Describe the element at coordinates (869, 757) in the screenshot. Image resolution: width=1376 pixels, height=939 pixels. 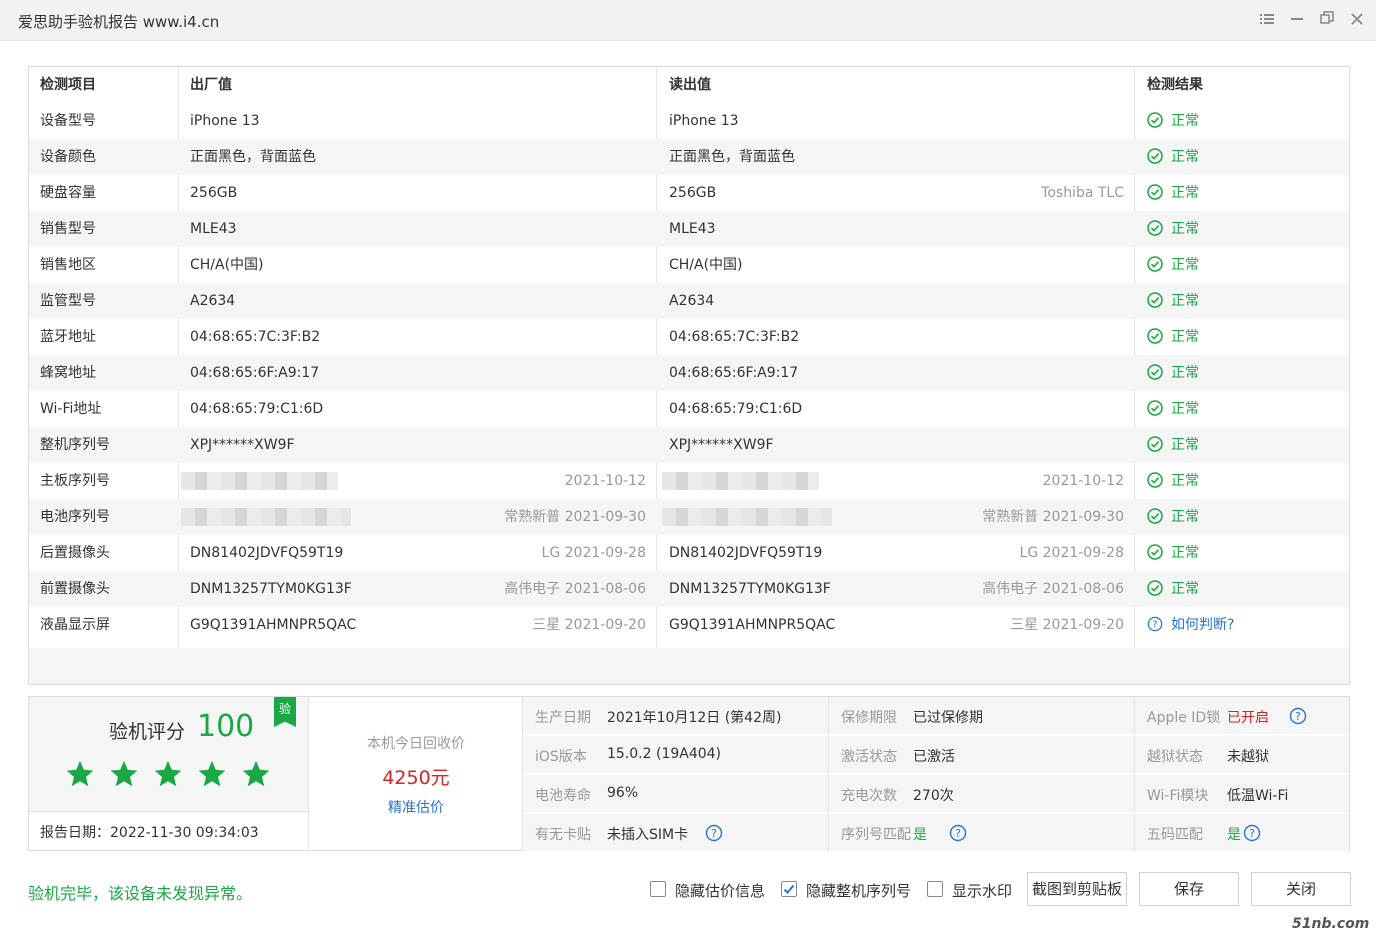
I see `info-key: 激活状态` at that location.